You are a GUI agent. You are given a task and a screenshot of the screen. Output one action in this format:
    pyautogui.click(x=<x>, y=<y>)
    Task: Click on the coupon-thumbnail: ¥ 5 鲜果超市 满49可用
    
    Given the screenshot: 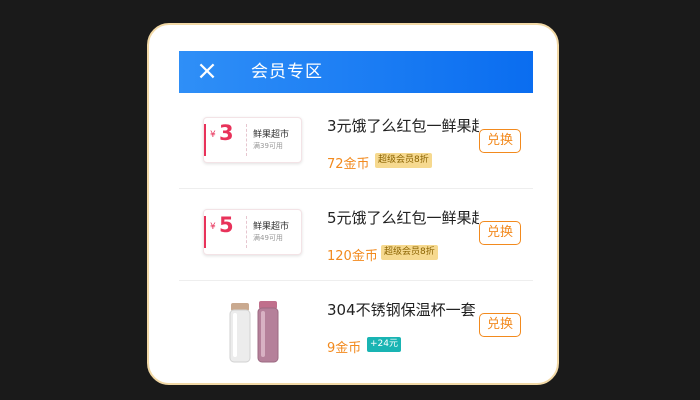 What is the action you would take?
    pyautogui.click(x=252, y=232)
    